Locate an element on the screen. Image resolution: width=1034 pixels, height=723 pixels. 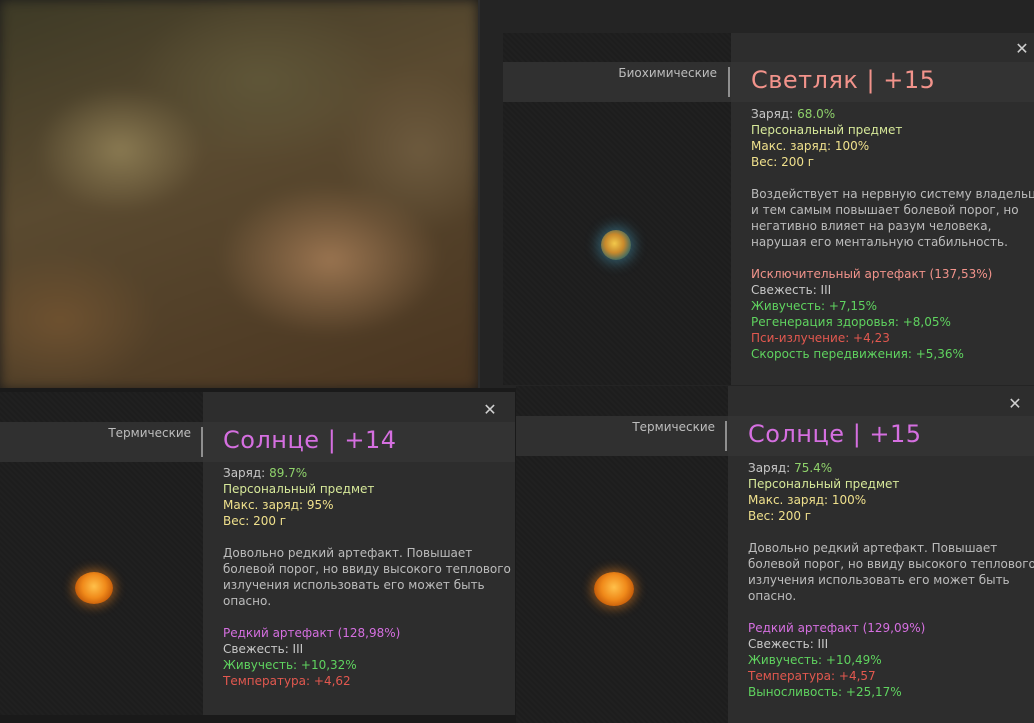
stat-line: Выносливость: +25,17% is located at coordinates (825, 692).